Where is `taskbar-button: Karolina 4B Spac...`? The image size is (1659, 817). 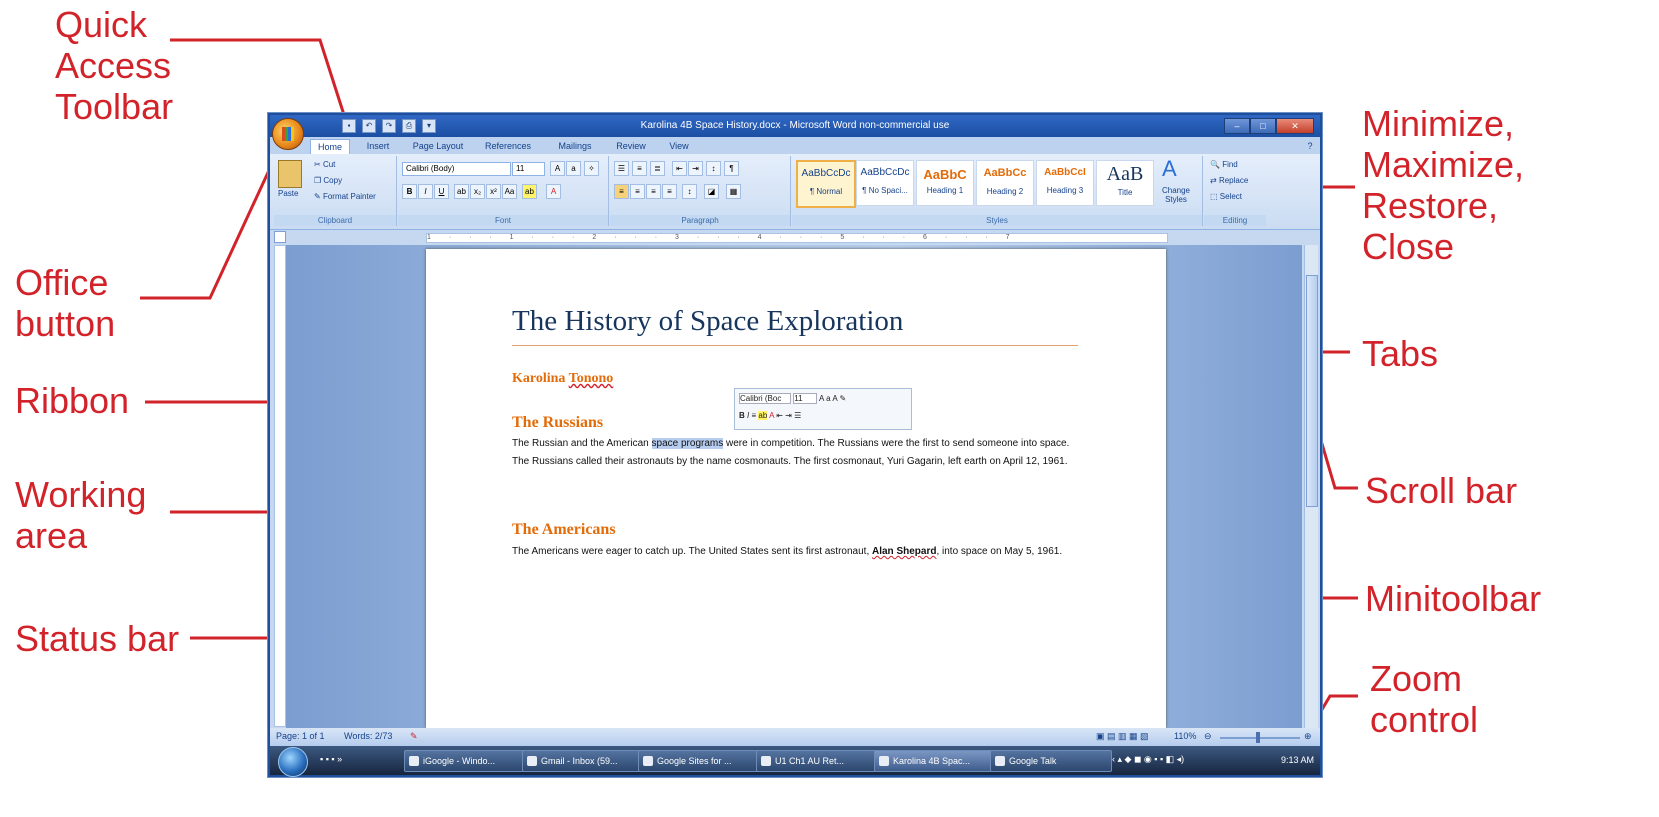
taskbar-button: Karolina 4B Spac... is located at coordinates (935, 761).